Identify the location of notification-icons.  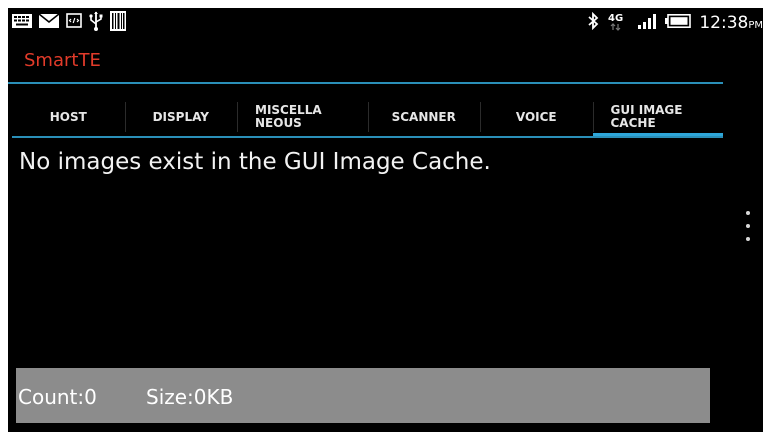
(69, 23).